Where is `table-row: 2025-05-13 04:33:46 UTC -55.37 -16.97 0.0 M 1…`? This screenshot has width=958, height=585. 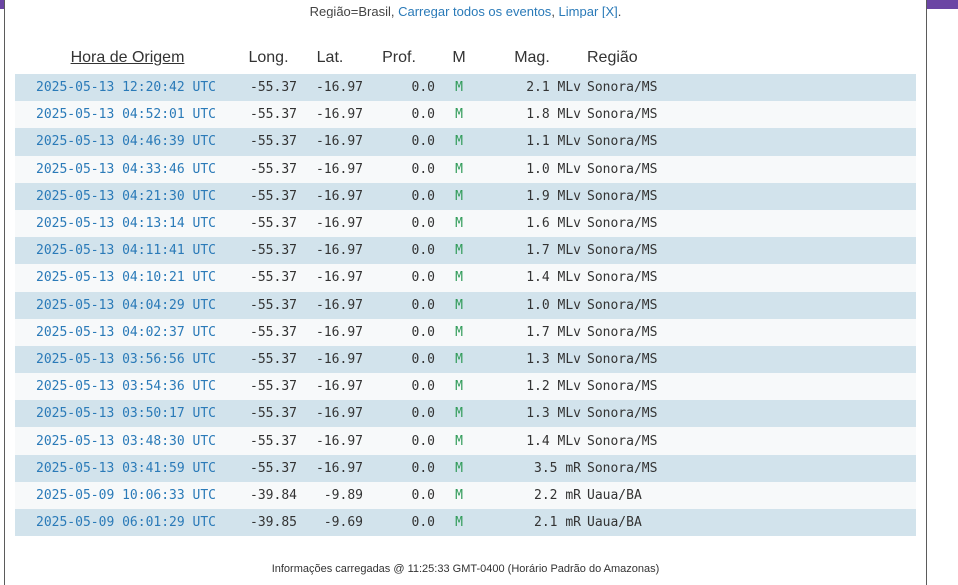
table-row: 2025-05-13 04:33:46 UTC -55.37 -16.97 0.0 M 1… is located at coordinates (465, 169).